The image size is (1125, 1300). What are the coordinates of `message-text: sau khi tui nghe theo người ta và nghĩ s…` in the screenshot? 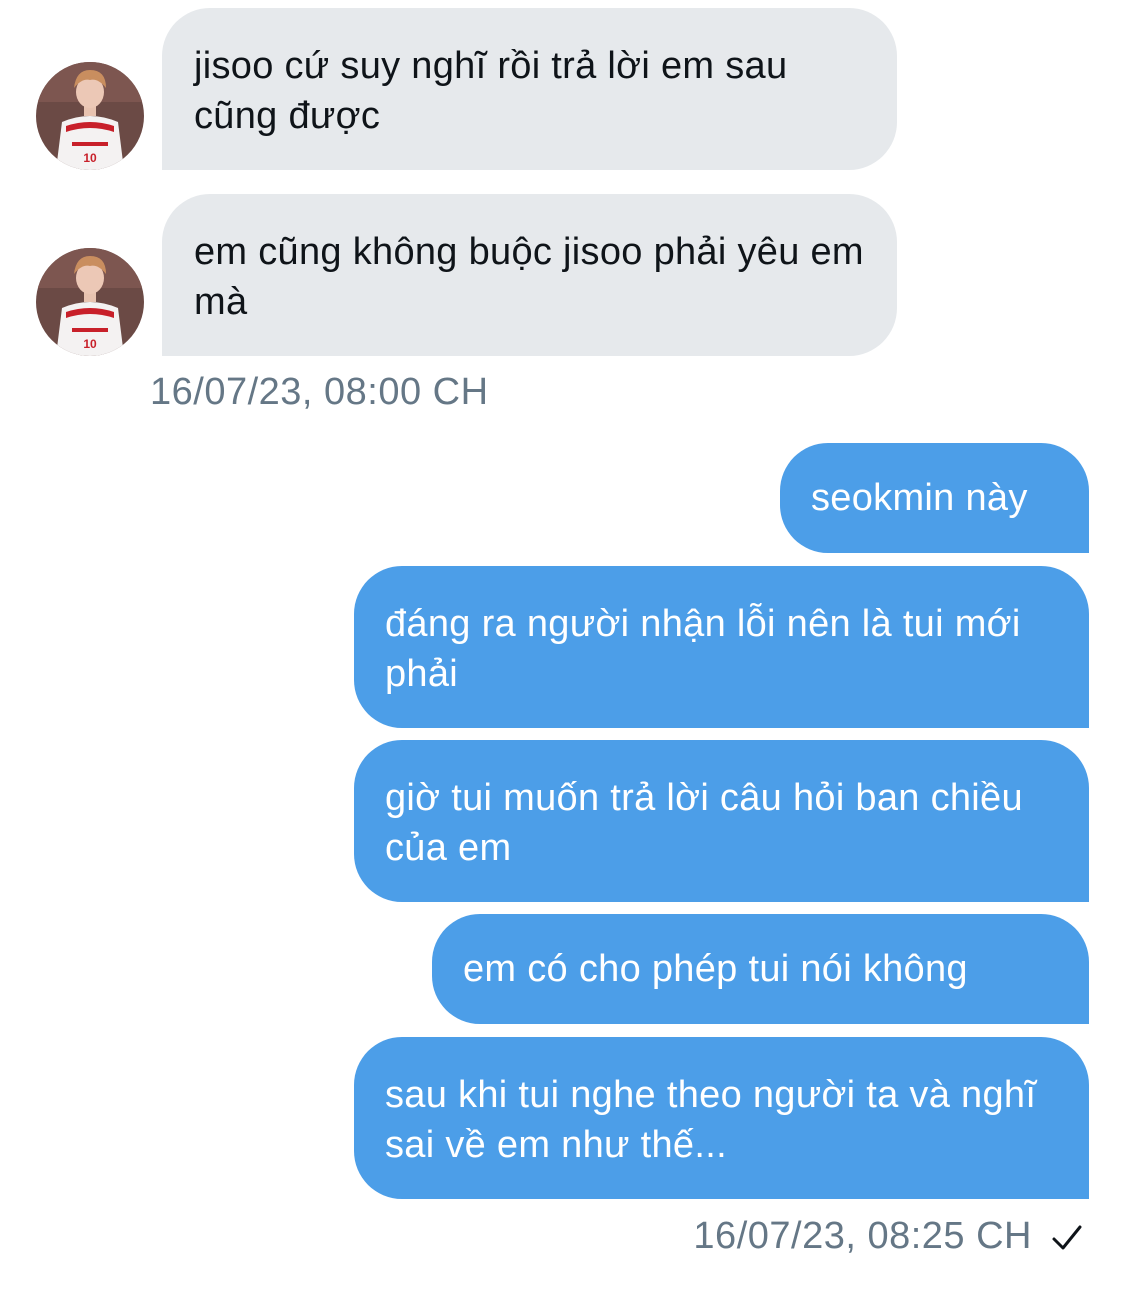 It's located at (711, 1120).